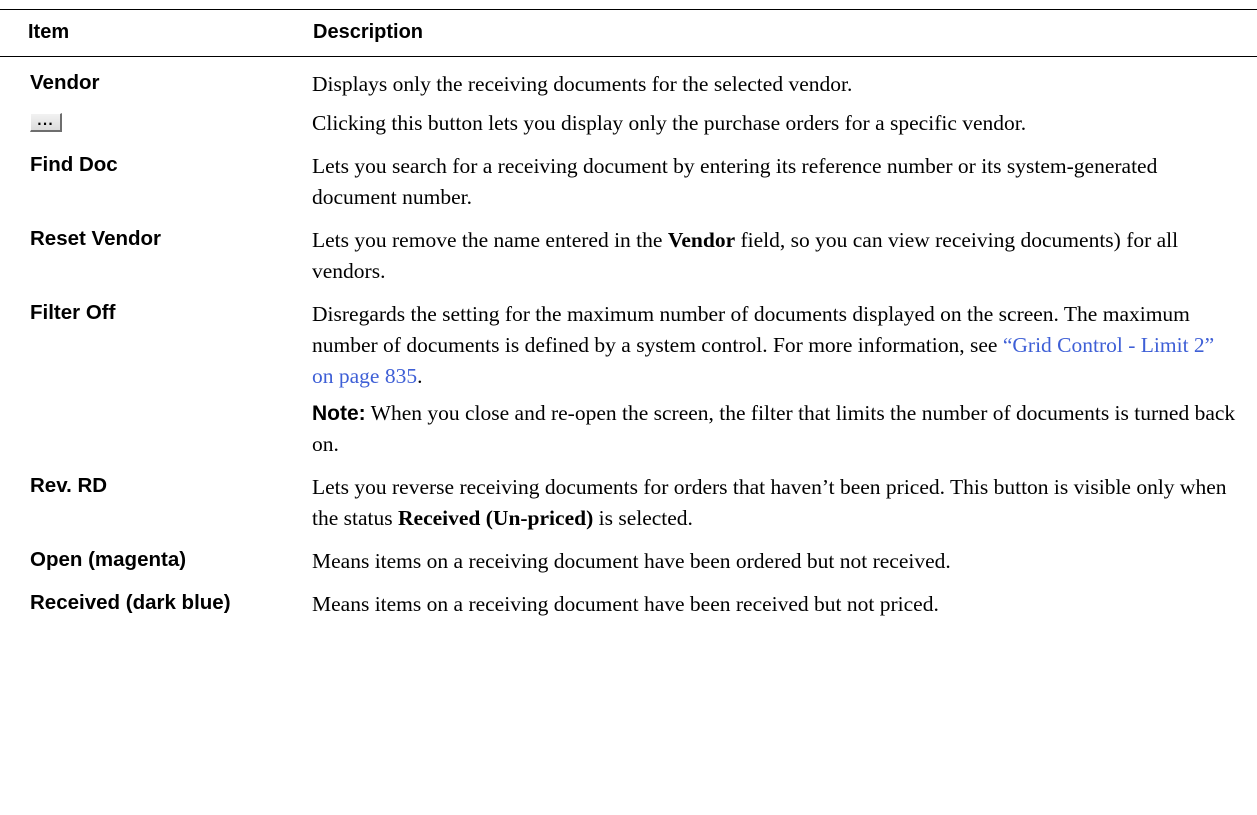  Describe the element at coordinates (73, 312) in the screenshot. I see `row-item-filter-off: Filter Off` at that location.